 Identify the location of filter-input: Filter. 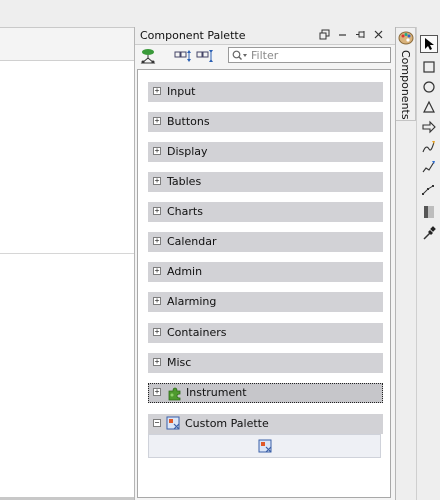
(309, 55).